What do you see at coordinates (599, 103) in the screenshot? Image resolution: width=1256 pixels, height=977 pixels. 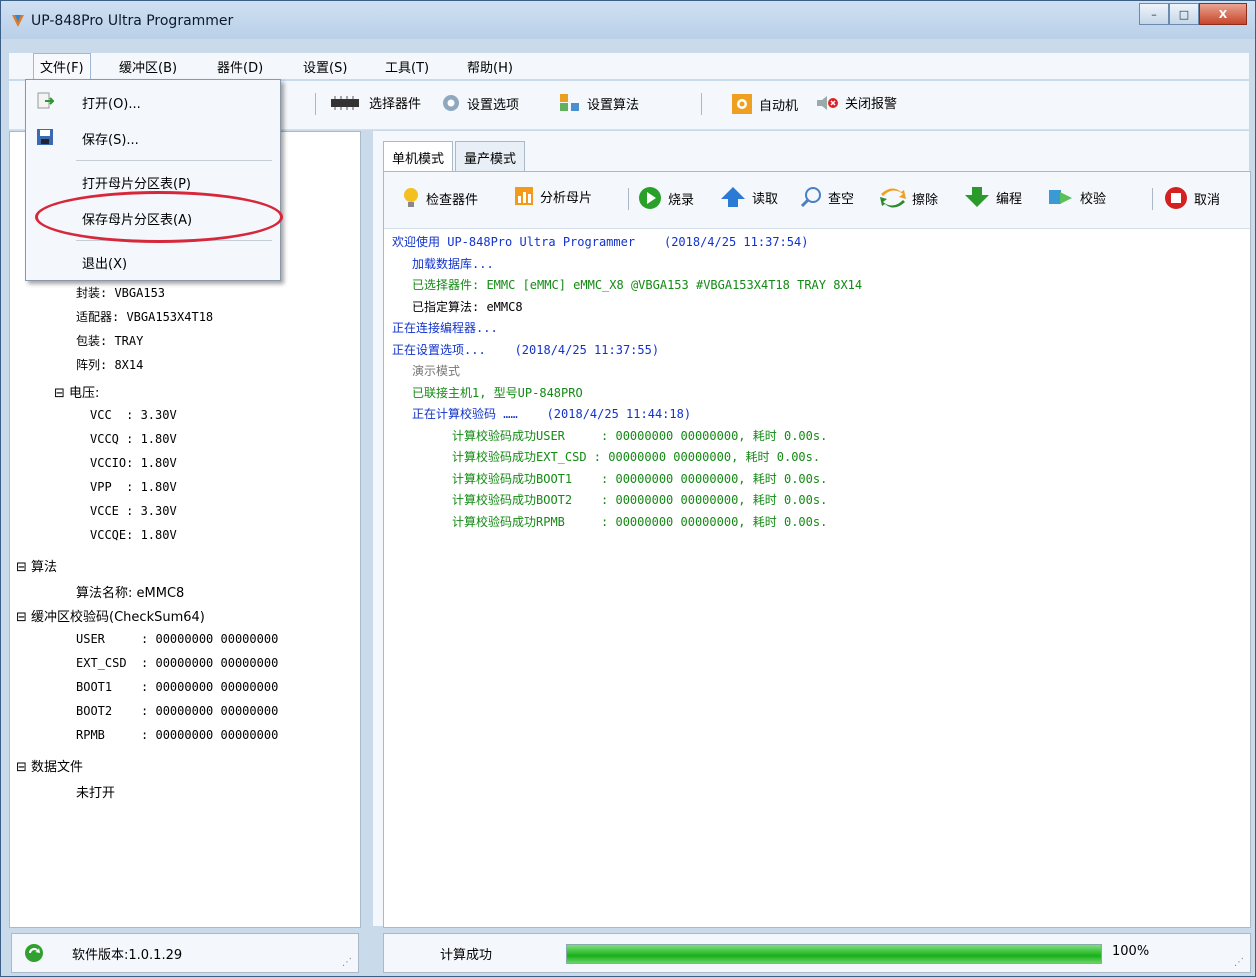 I see `set-algorithm-button: 设置算法` at bounding box center [599, 103].